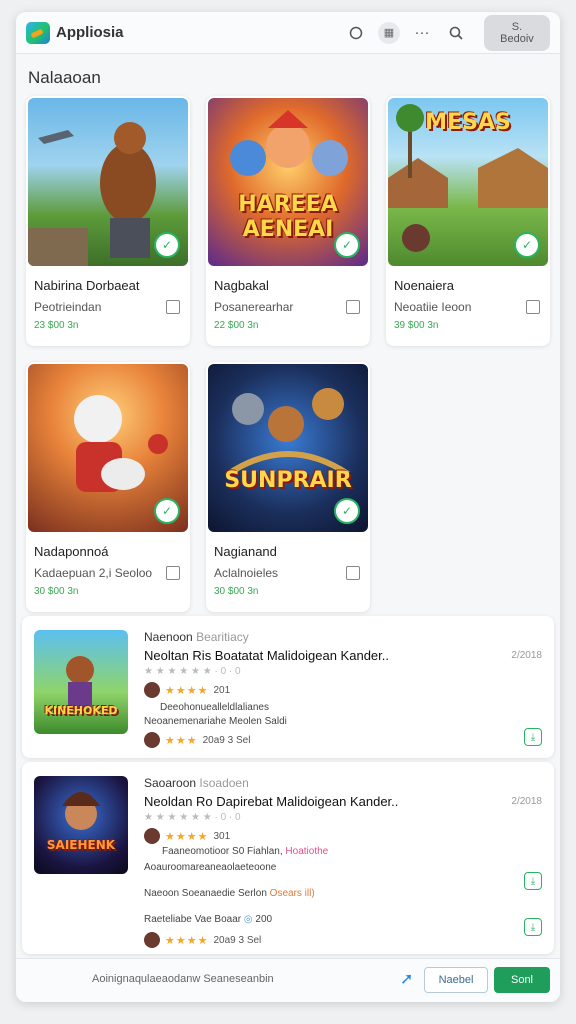 Image resolution: width=576 pixels, height=1024 pixels. What do you see at coordinates (246, 573) in the screenshot?
I see `card-subtitle: Aclalnoieles` at bounding box center [246, 573].